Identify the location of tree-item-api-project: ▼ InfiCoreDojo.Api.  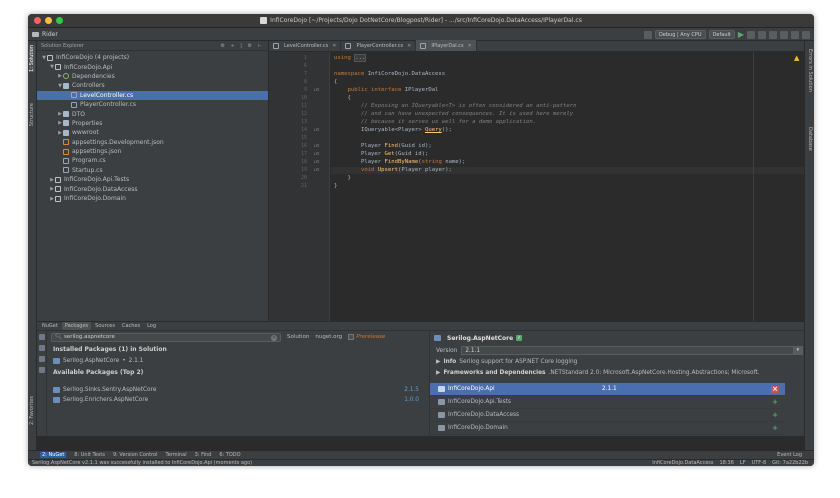
(152, 66).